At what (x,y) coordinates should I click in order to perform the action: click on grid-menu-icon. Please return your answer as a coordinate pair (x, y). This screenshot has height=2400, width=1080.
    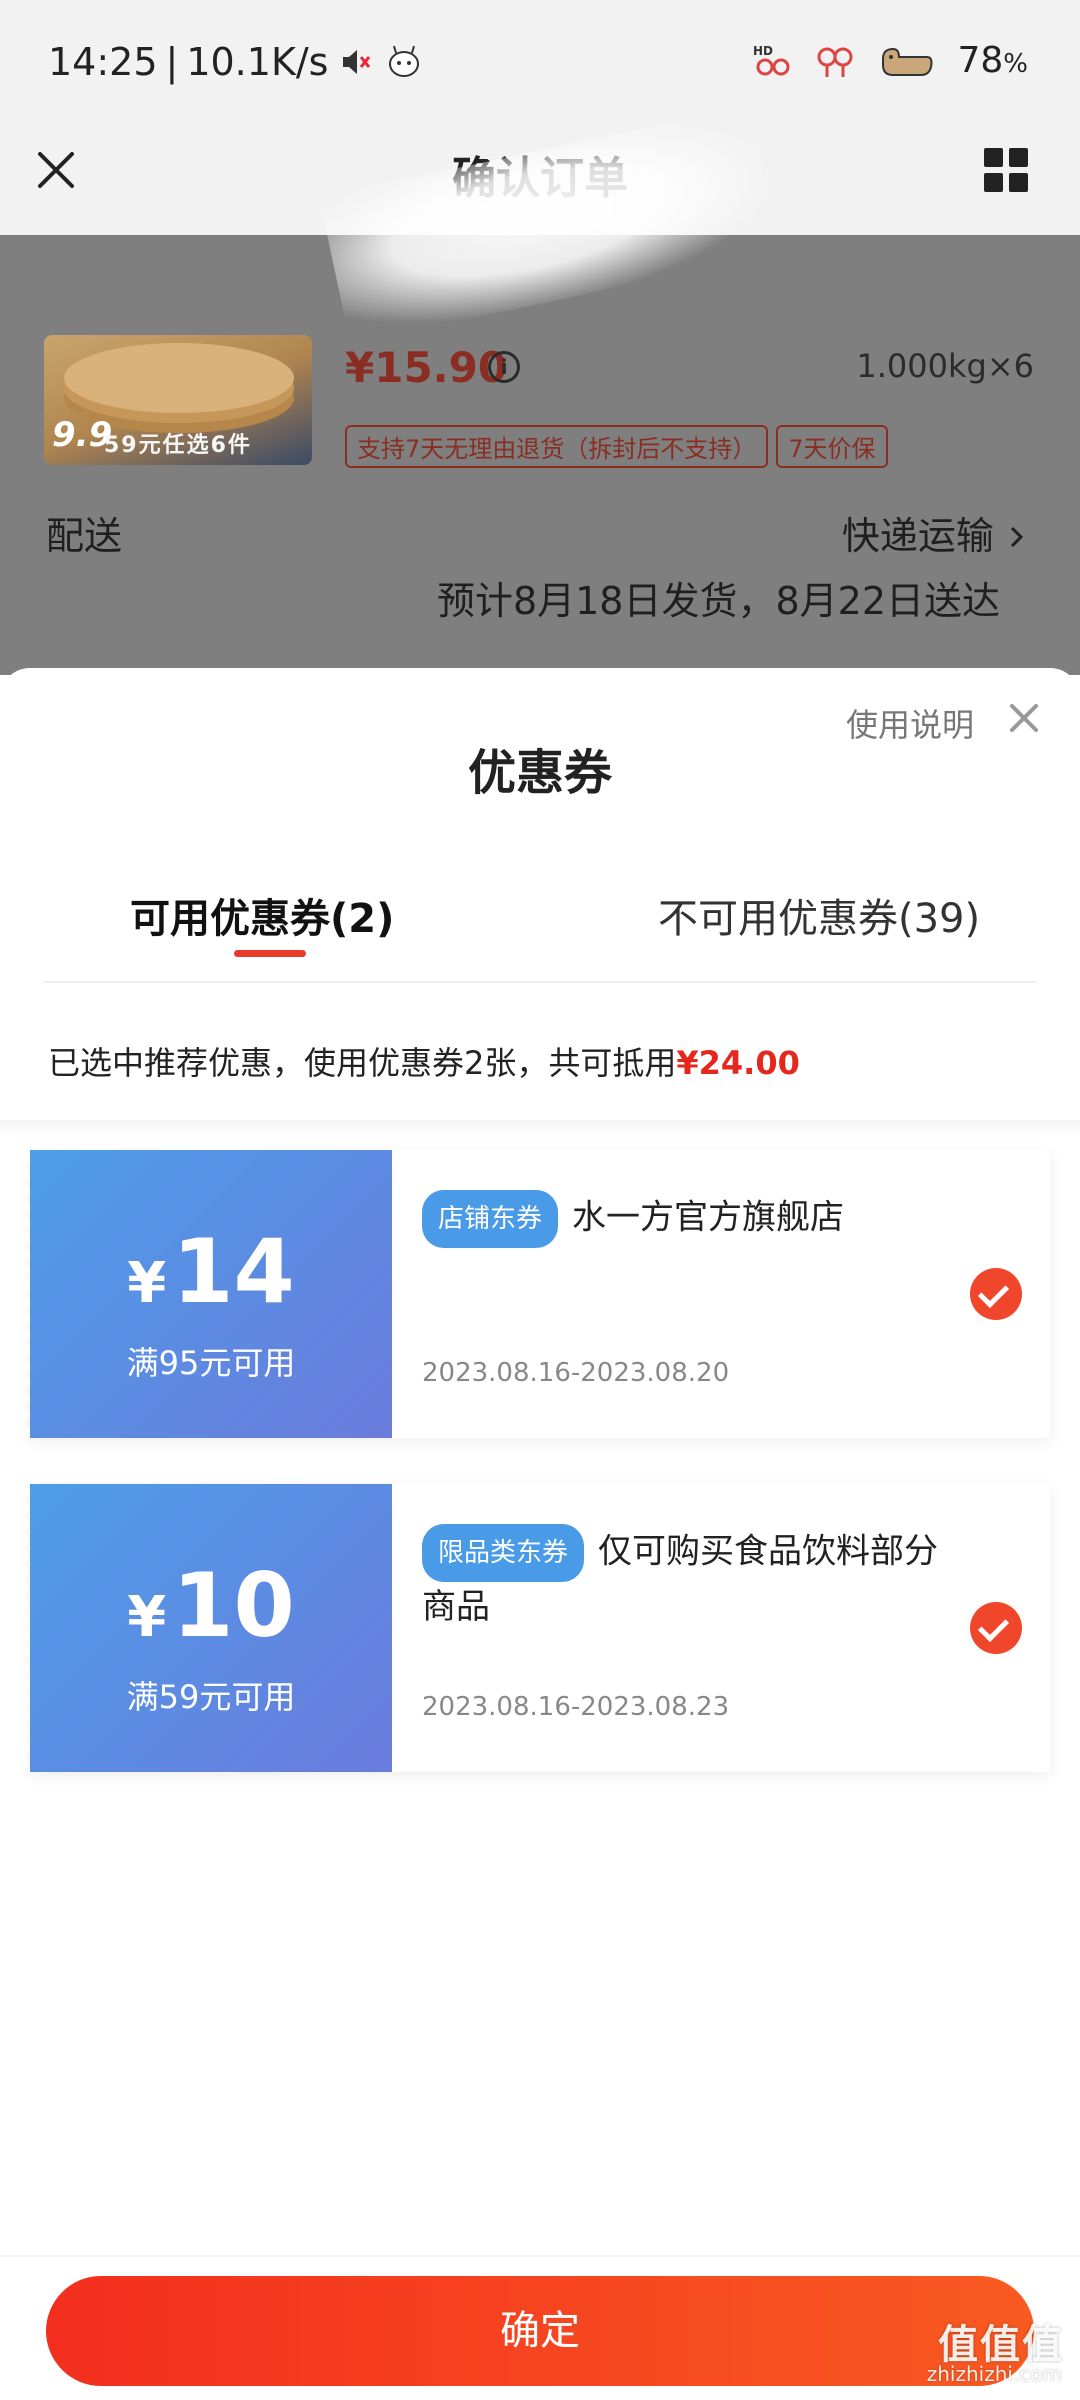
    Looking at the image, I should click on (1006, 170).